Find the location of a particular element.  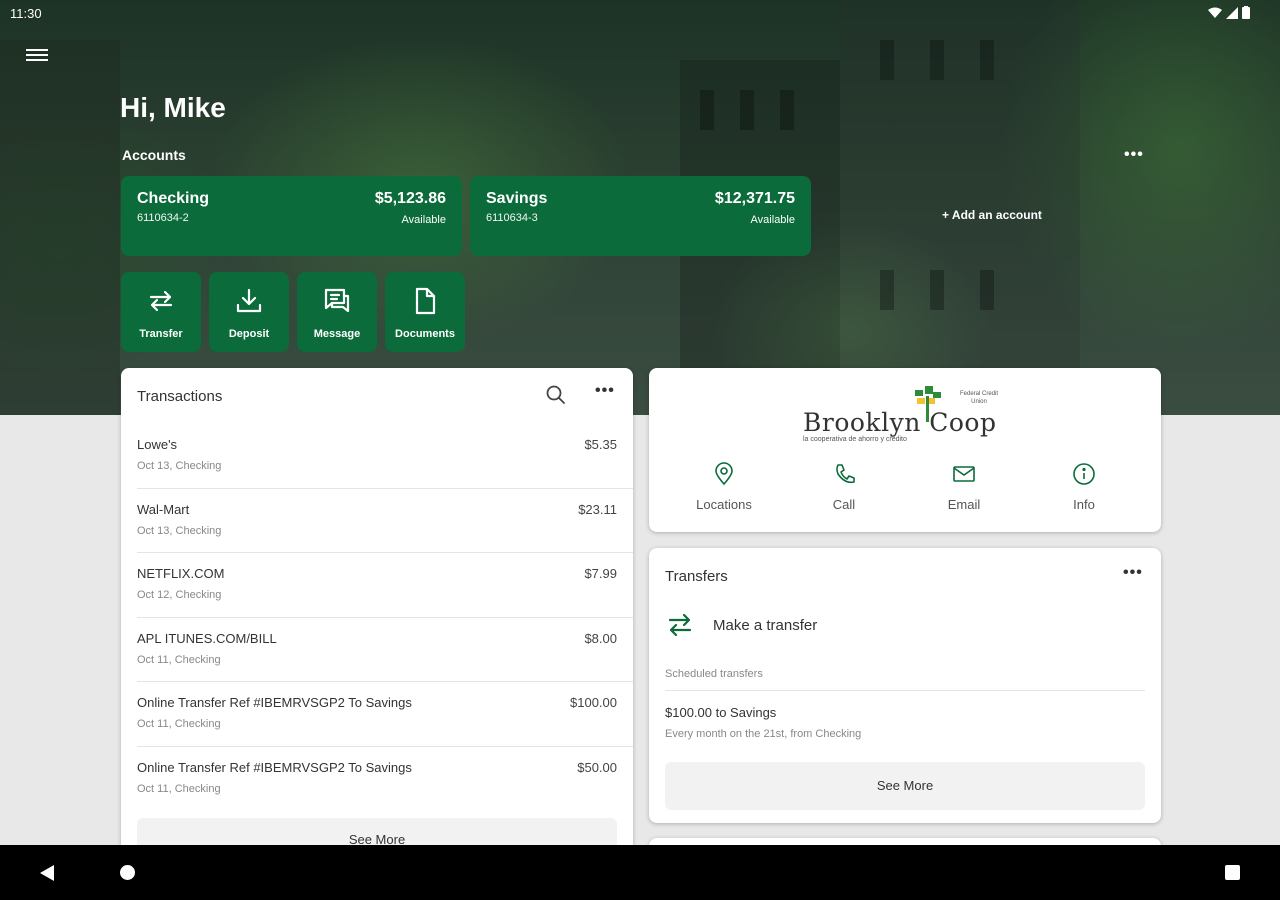

account-balance: $5,123.86 is located at coordinates (410, 198).